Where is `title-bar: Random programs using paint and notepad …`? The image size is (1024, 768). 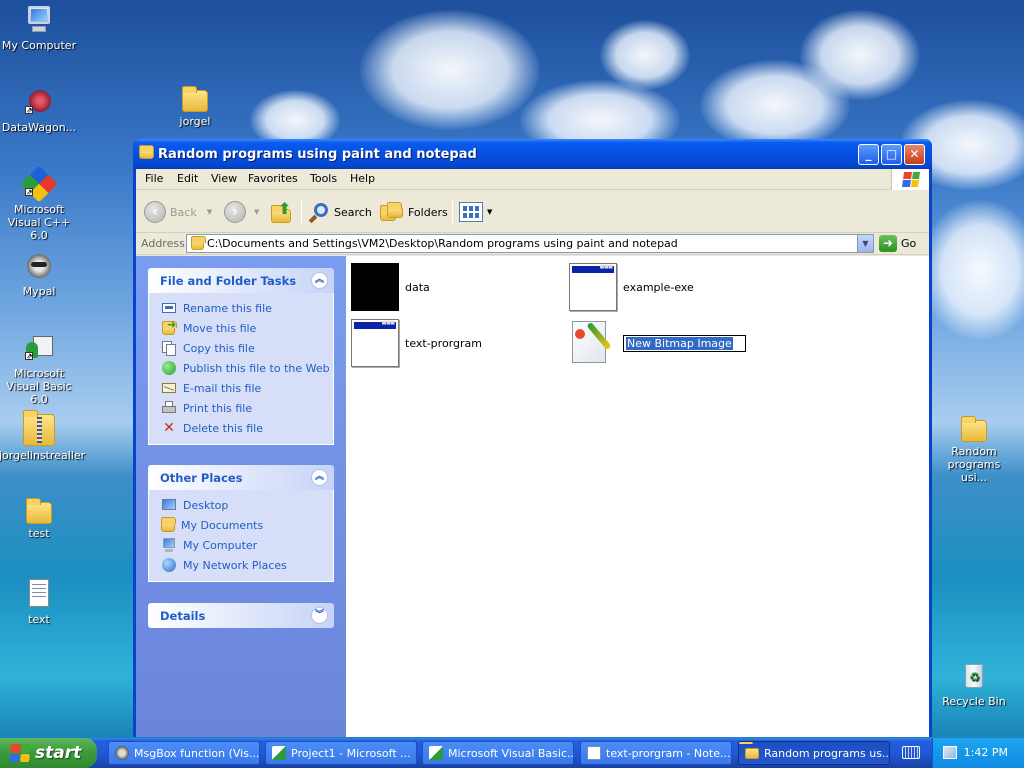 title-bar: Random programs using paint and notepad … is located at coordinates (532, 154).